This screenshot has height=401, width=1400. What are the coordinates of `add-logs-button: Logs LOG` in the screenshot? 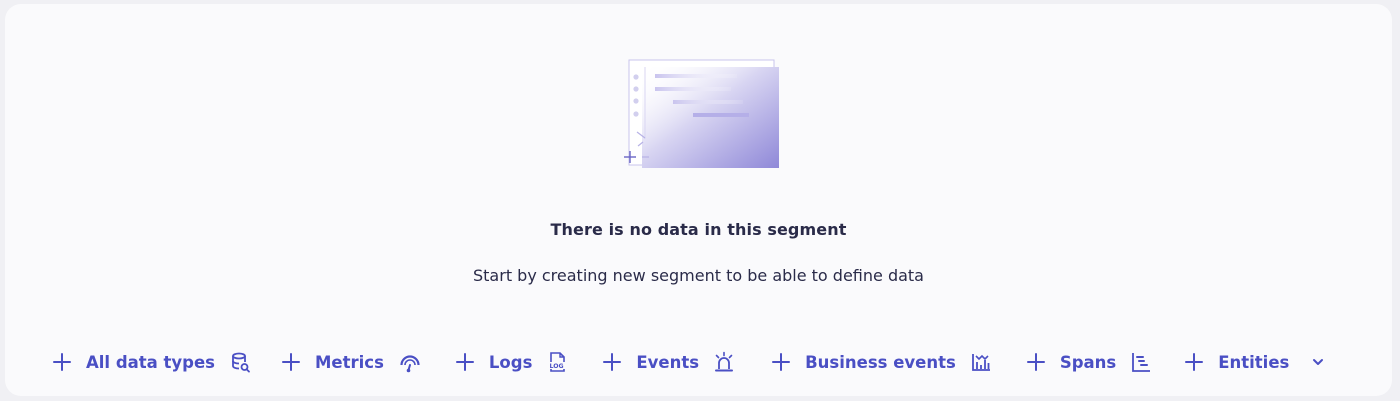 It's located at (511, 362).